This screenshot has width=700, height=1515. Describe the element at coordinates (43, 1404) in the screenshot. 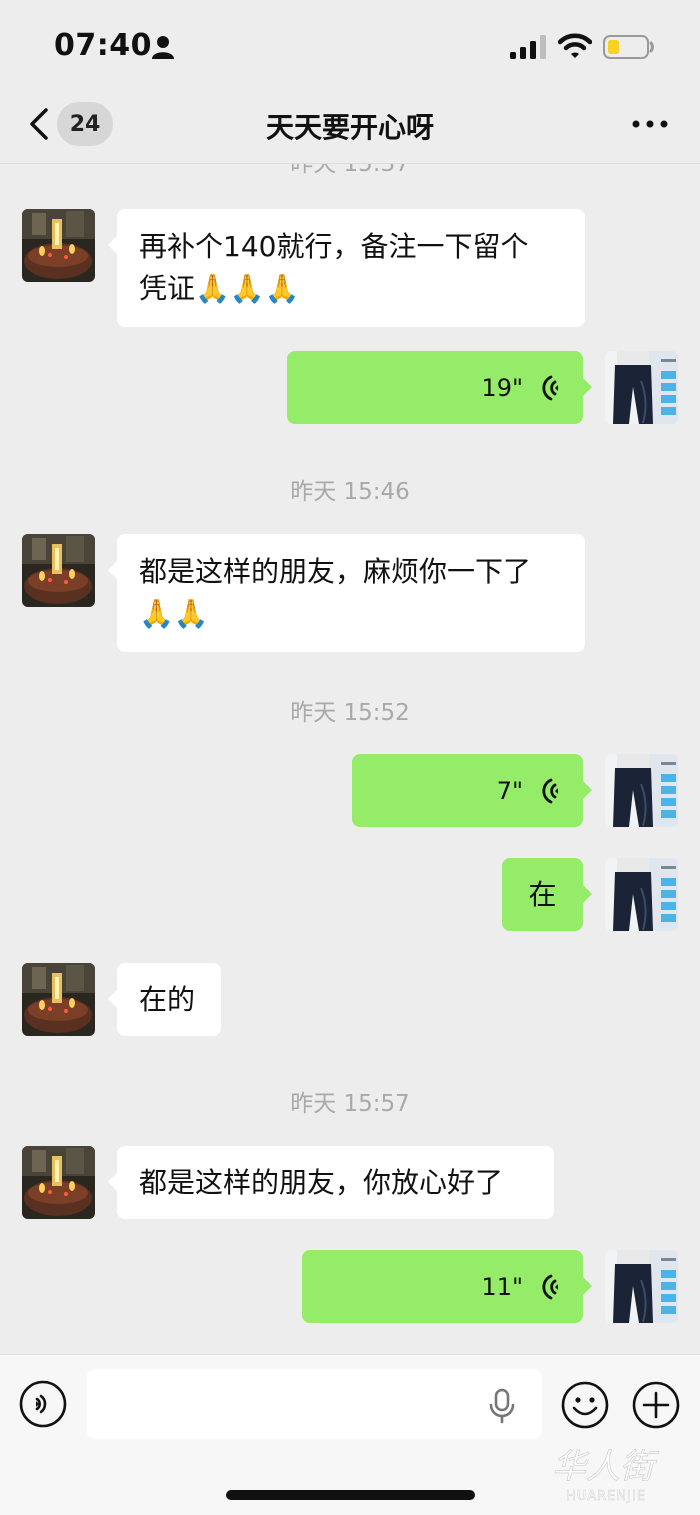

I see `voice-input-toggle-icon` at that location.